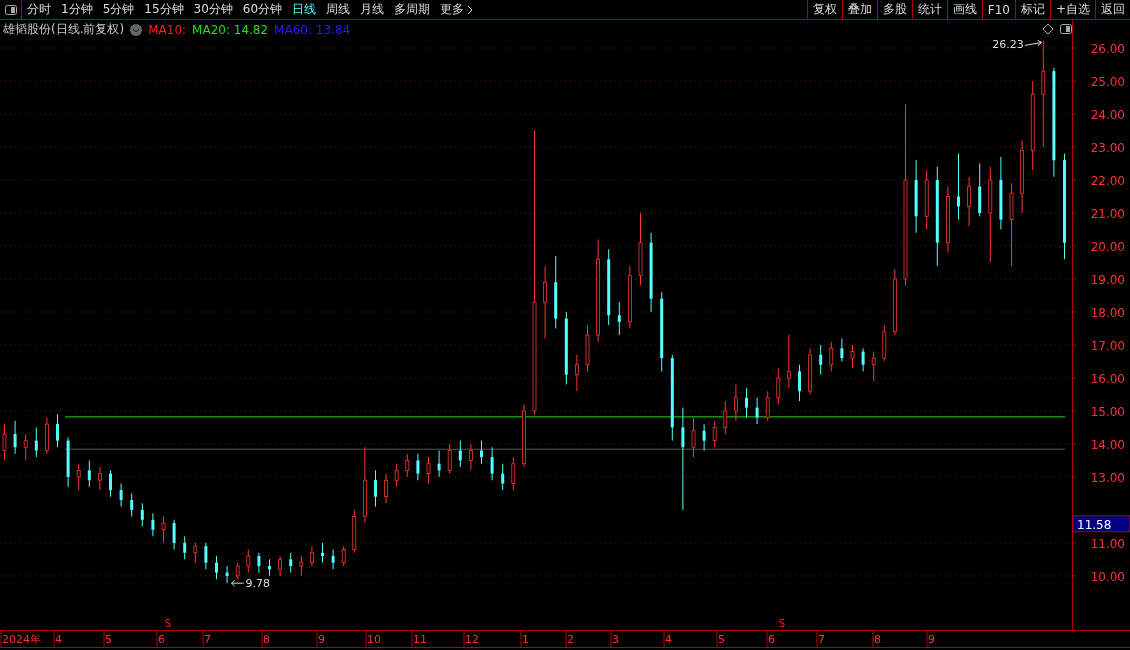 The height and width of the screenshot is (650, 1130). What do you see at coordinates (1107, 312) in the screenshot?
I see `price-tick-label: 18.00` at bounding box center [1107, 312].